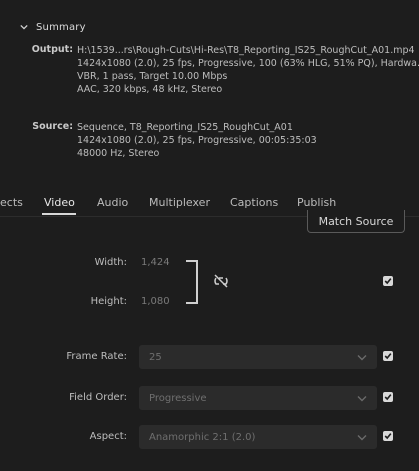 This screenshot has height=471, width=419. Describe the element at coordinates (155, 301) in the screenshot. I see `height-field: 1,080` at that location.